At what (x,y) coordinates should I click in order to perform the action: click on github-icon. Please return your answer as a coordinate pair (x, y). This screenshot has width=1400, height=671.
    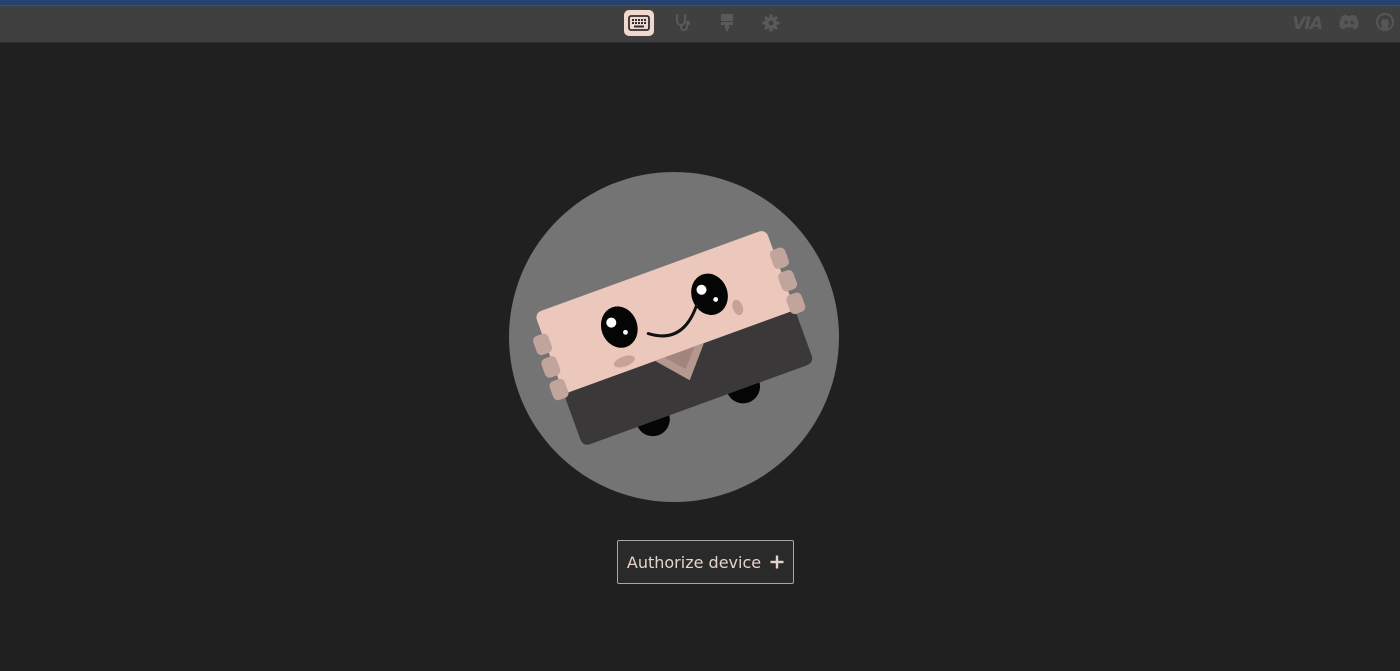
    Looking at the image, I should click on (1385, 24).